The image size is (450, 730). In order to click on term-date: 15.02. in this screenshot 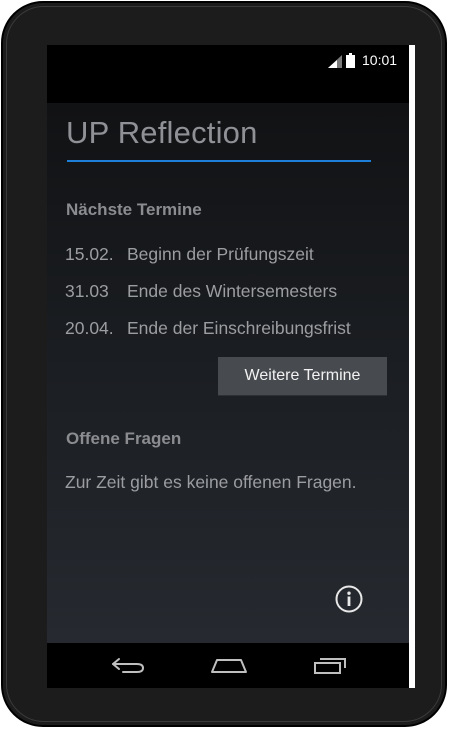, I will do `click(89, 254)`.